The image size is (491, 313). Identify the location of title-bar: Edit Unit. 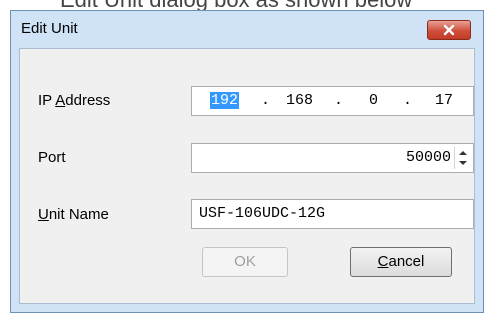
(247, 29).